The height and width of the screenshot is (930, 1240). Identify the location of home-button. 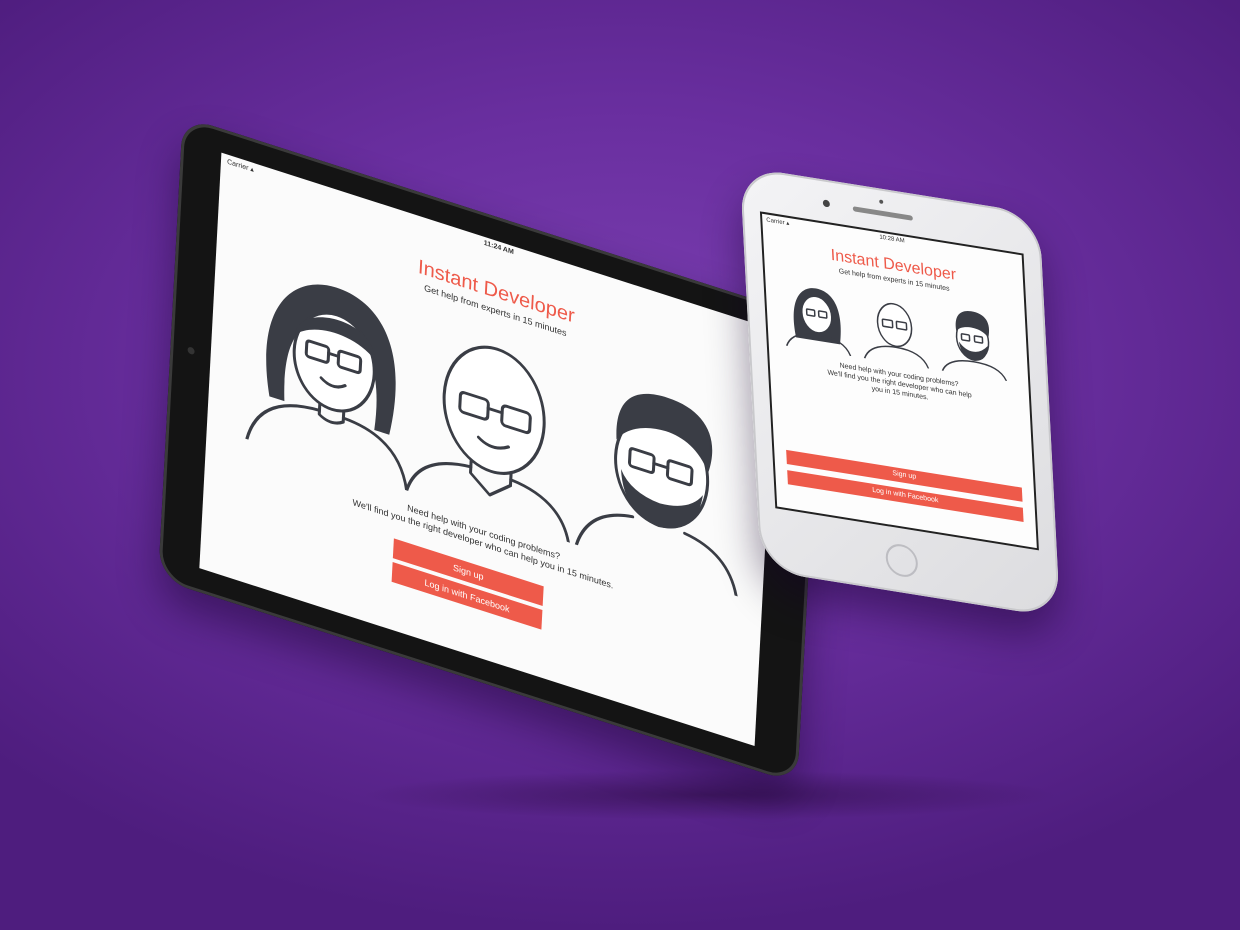
(901, 560).